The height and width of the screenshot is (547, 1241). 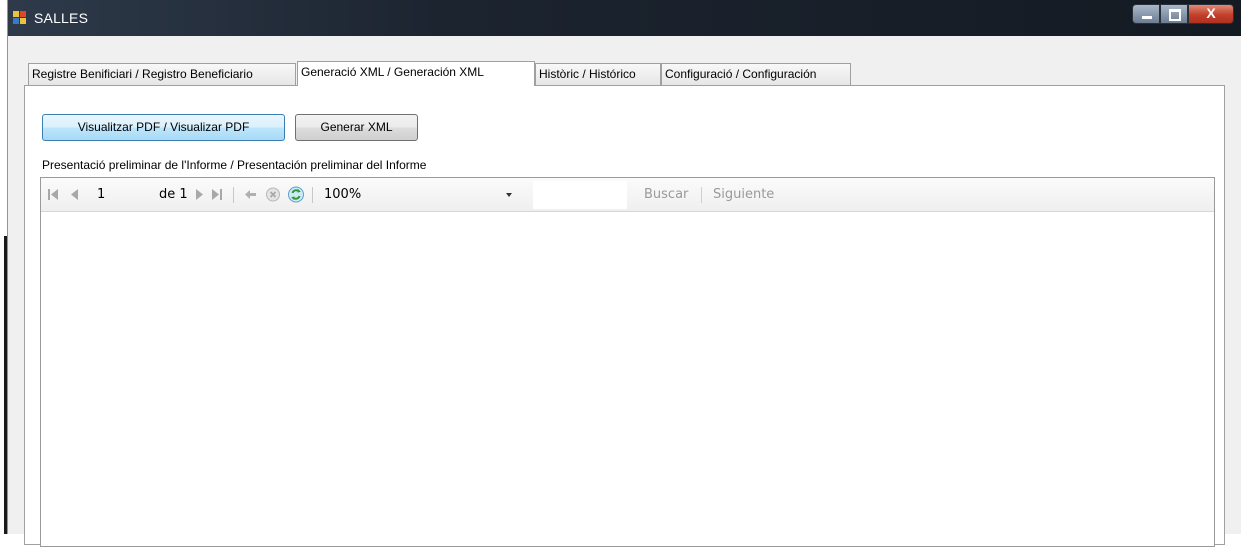 I want to click on tab-configuracio: Configuració / Configuración, so click(x=756, y=74).